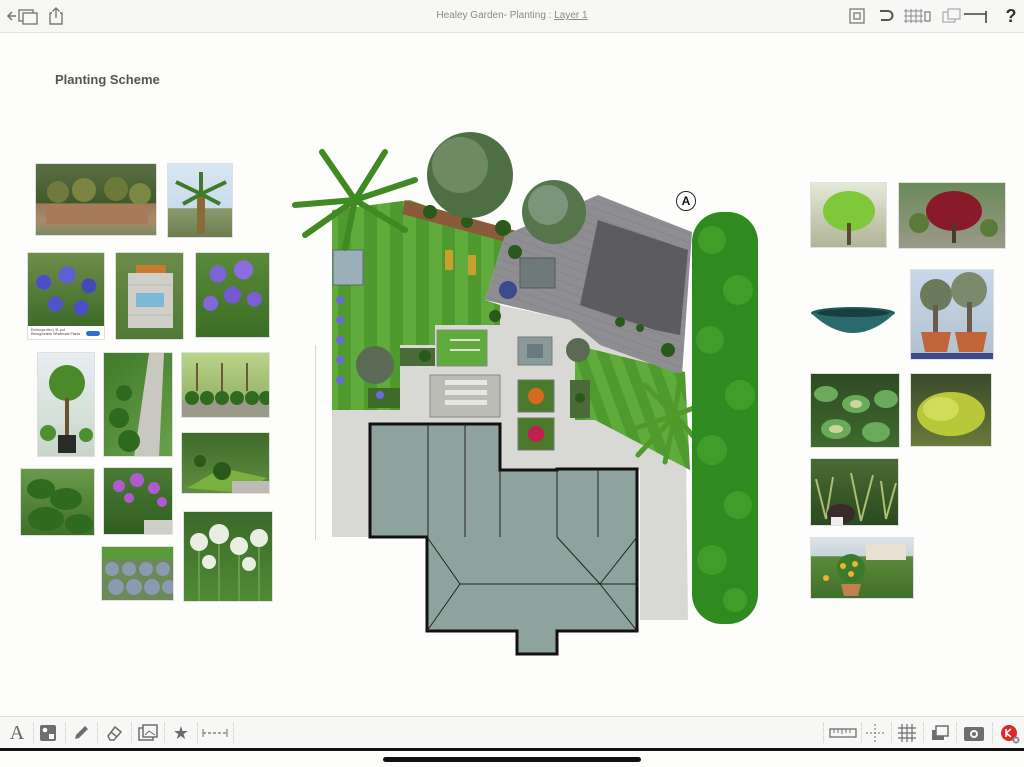 Image resolution: width=1024 pixels, height=767 pixels. What do you see at coordinates (952, 314) in the screenshot?
I see `image-olive-trees-pots` at bounding box center [952, 314].